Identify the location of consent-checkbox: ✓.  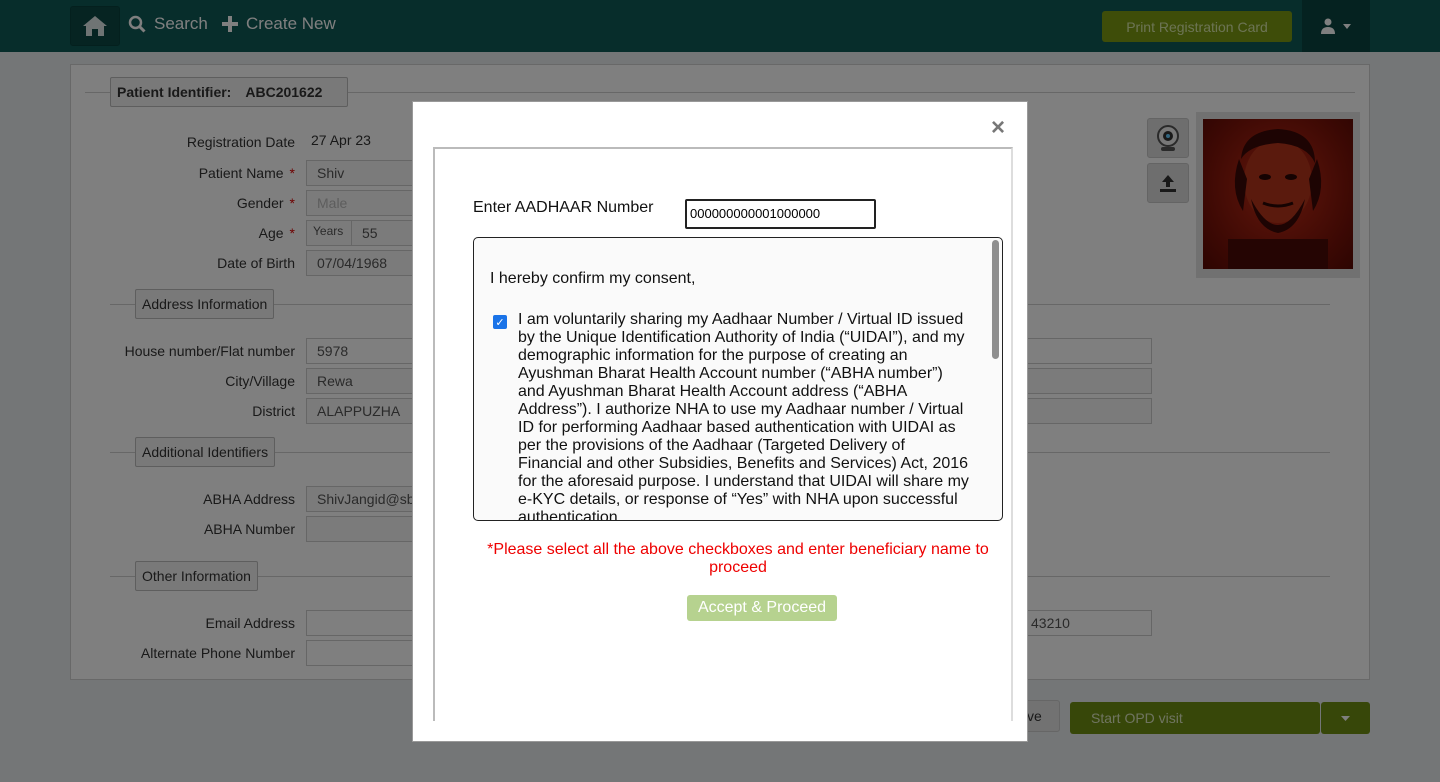
(500, 322).